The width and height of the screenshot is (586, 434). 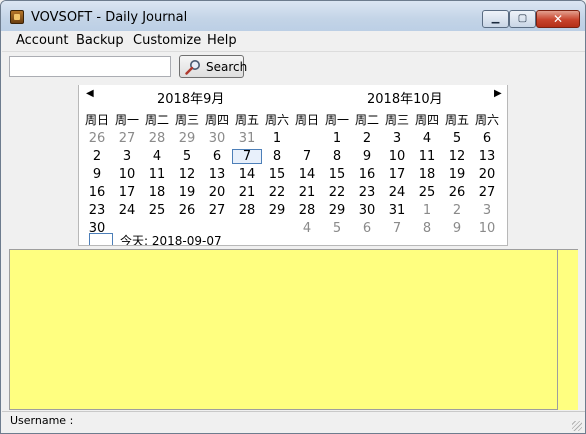 I want to click on maximize-button: ▢, so click(x=522, y=19).